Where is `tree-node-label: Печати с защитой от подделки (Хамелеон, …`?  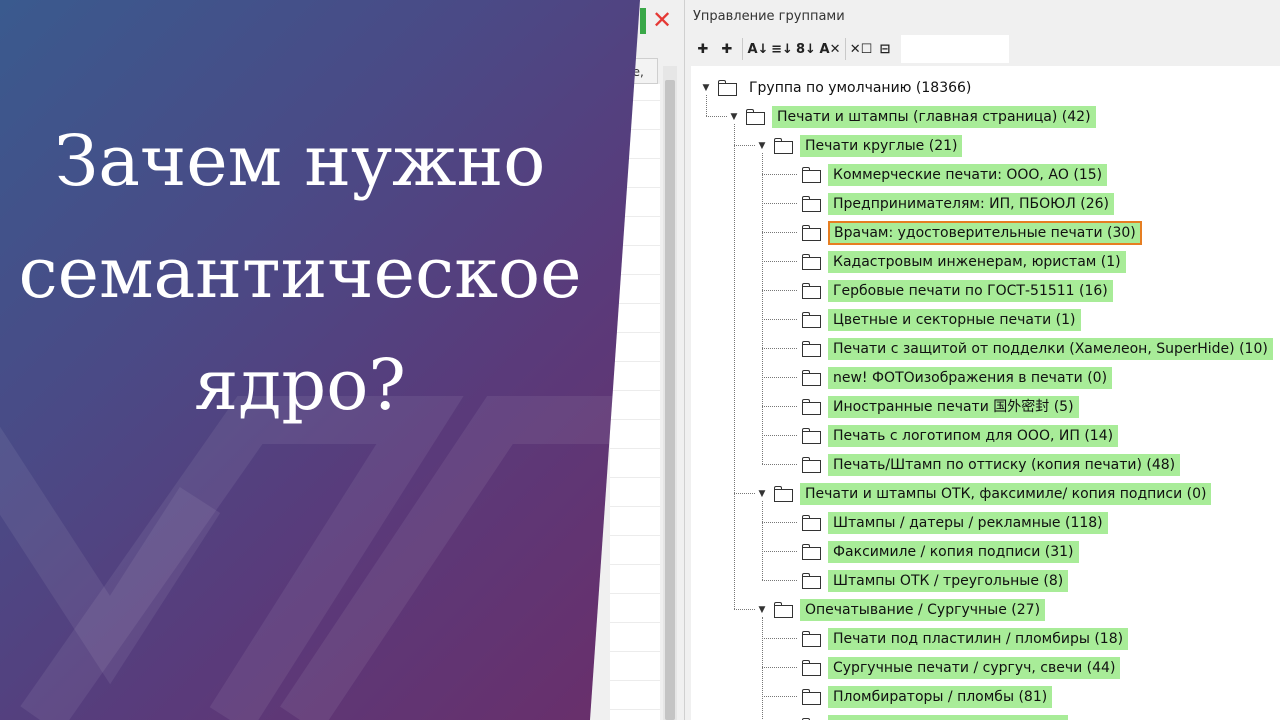
tree-node-label: Печати с защитой от подделки (Хамелеон, … is located at coordinates (1050, 348).